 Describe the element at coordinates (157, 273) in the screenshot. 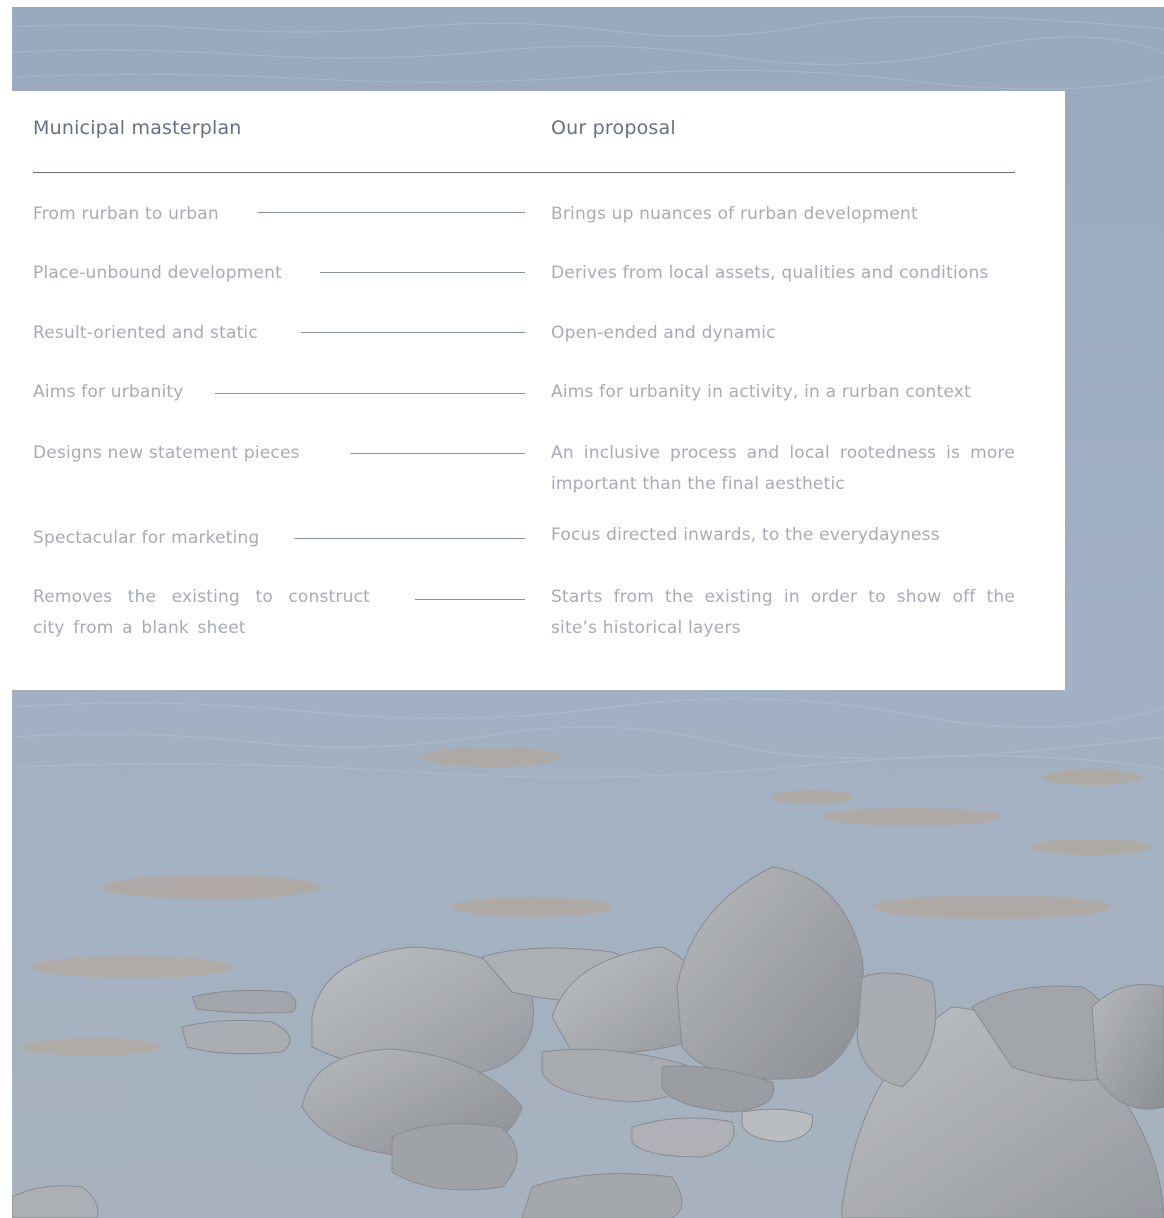

I see `masterplan-cell: Place-unbound development` at that location.